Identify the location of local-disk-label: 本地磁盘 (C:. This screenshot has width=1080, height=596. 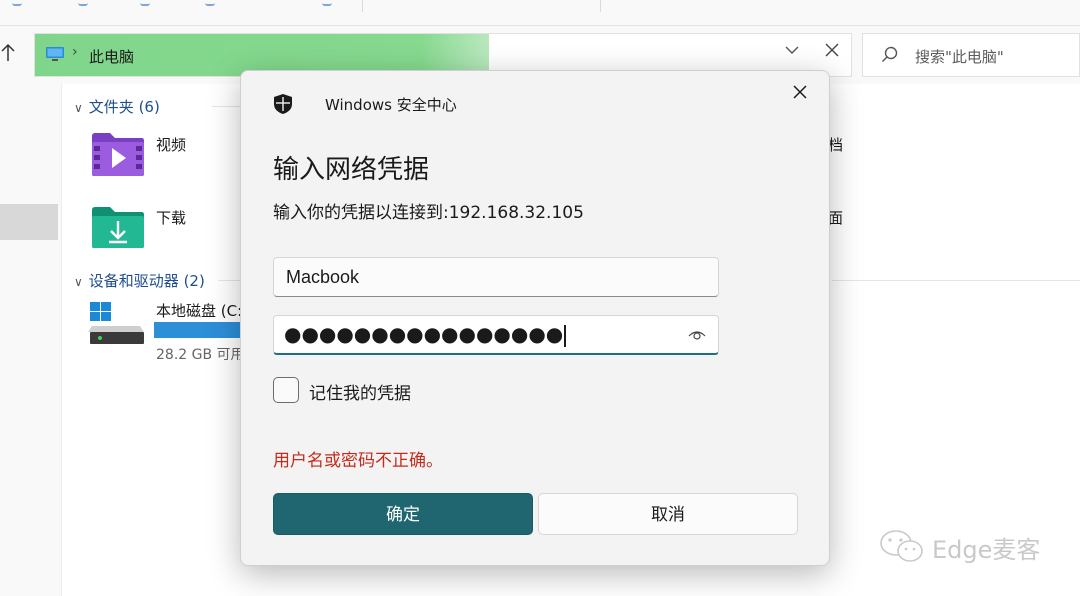
(199, 310).